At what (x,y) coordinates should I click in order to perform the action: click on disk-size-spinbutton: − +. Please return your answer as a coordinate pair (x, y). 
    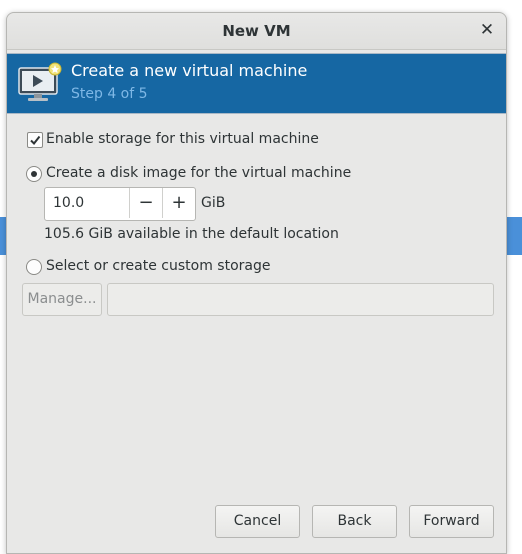
    Looking at the image, I should click on (120, 204).